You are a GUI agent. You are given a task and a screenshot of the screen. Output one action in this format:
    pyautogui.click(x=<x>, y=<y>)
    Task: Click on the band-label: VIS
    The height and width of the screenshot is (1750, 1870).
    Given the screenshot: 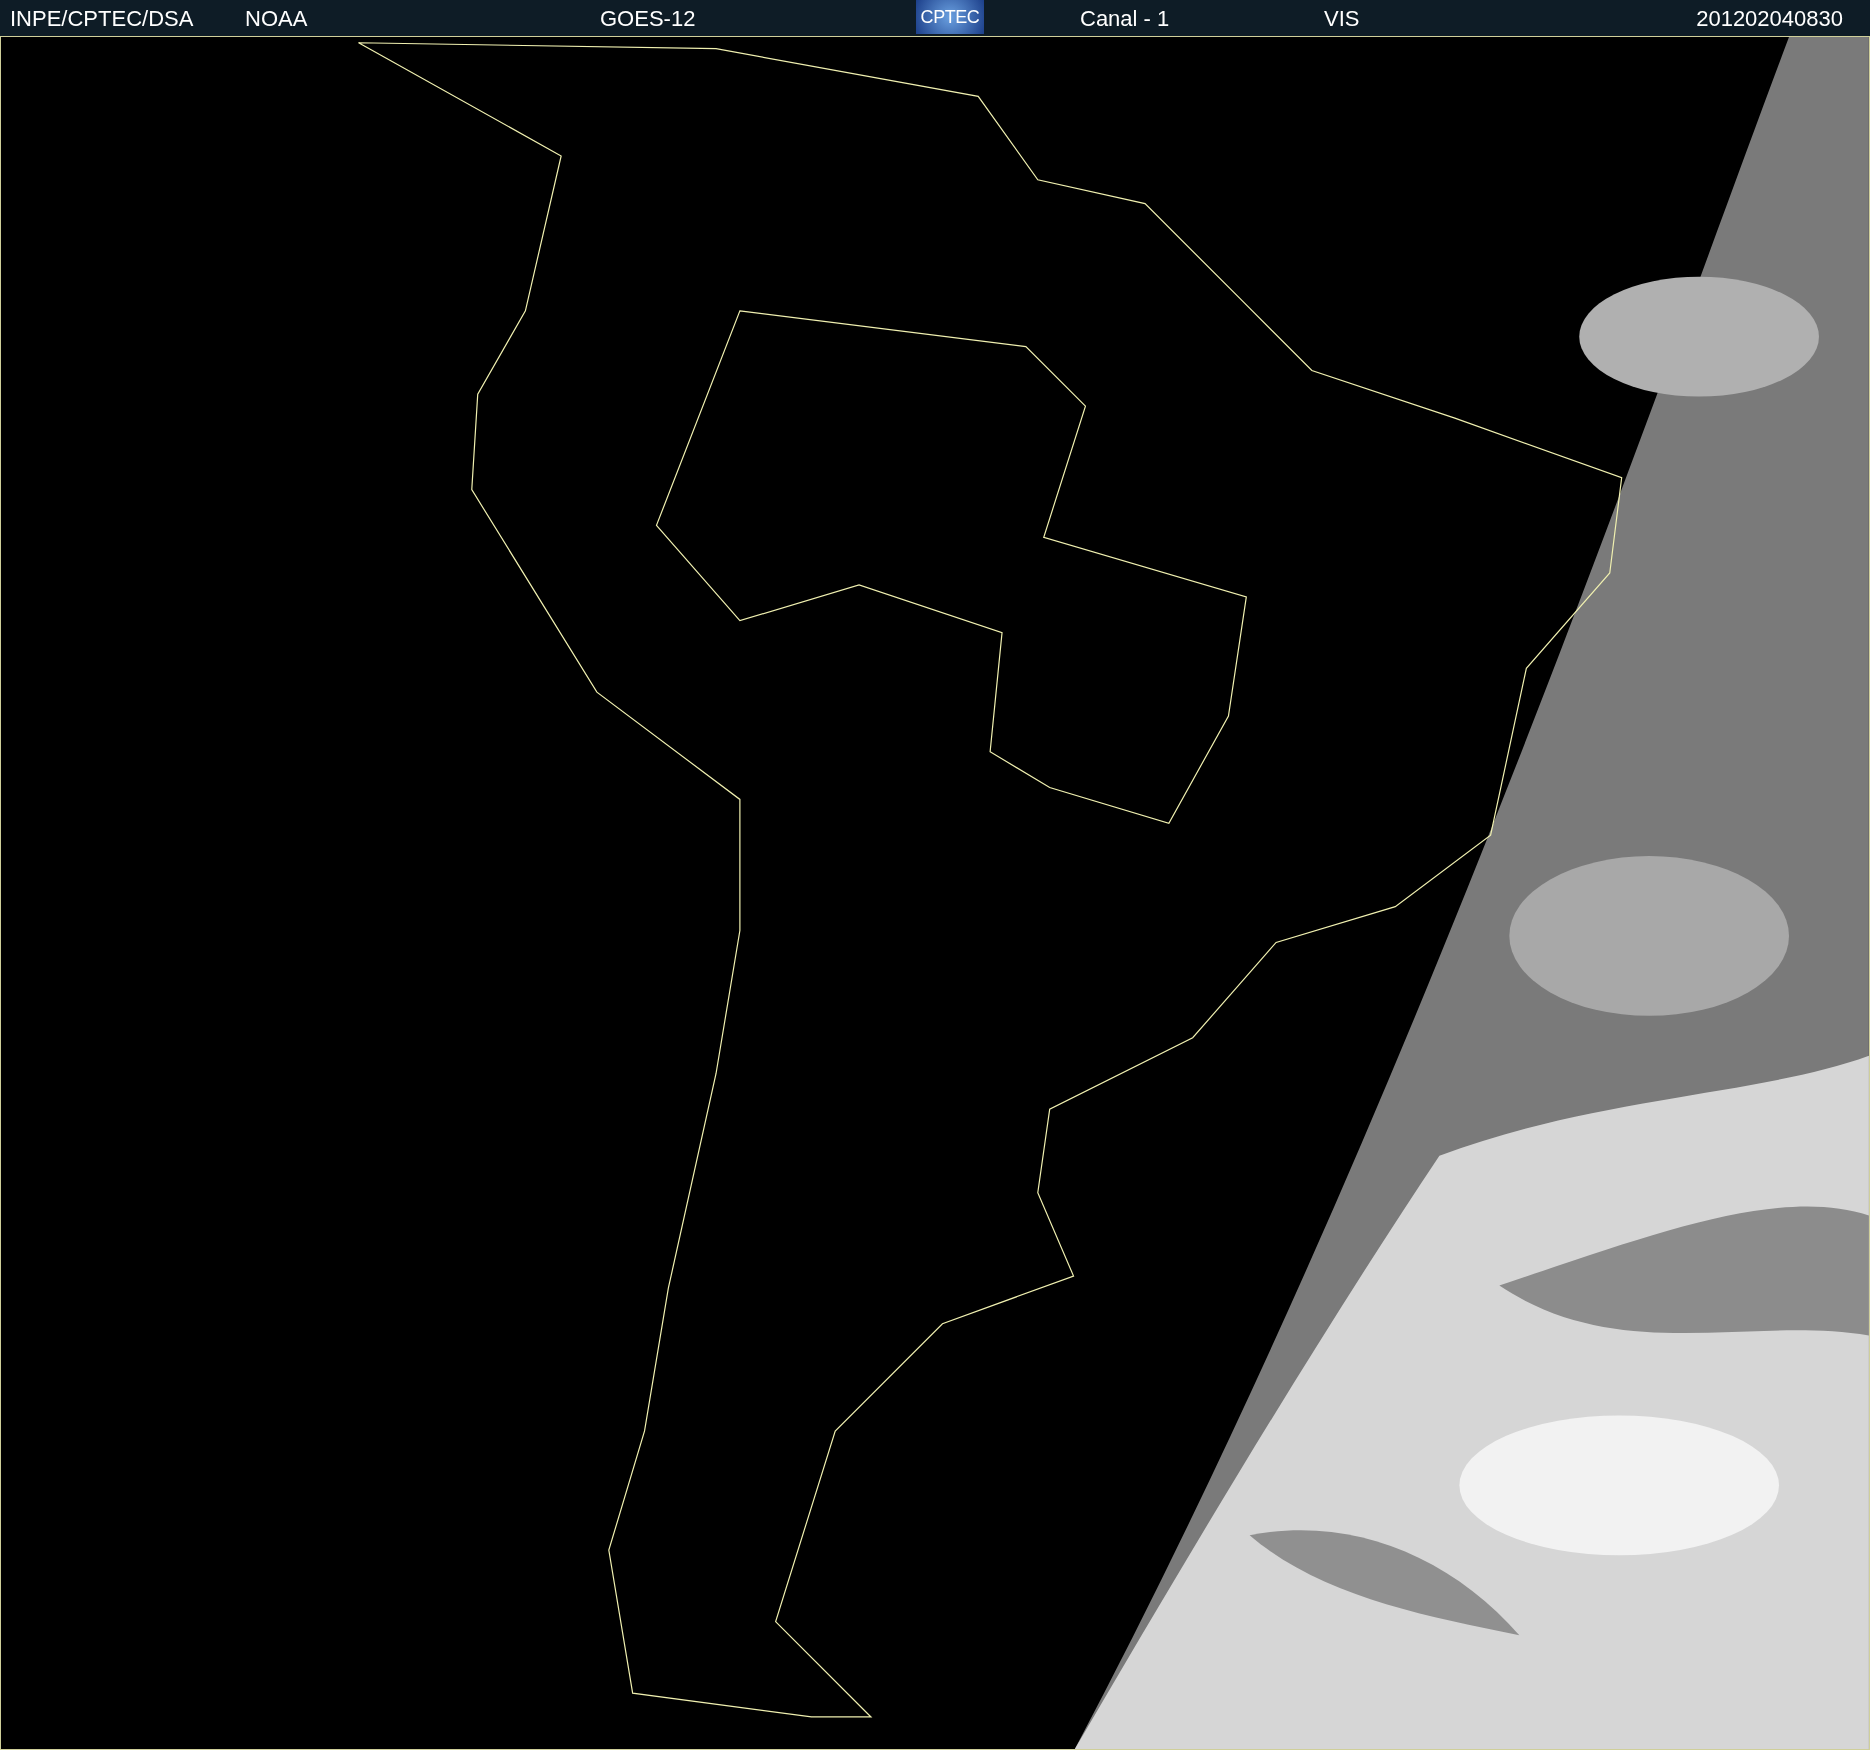 What is the action you would take?
    pyautogui.click(x=1342, y=18)
    